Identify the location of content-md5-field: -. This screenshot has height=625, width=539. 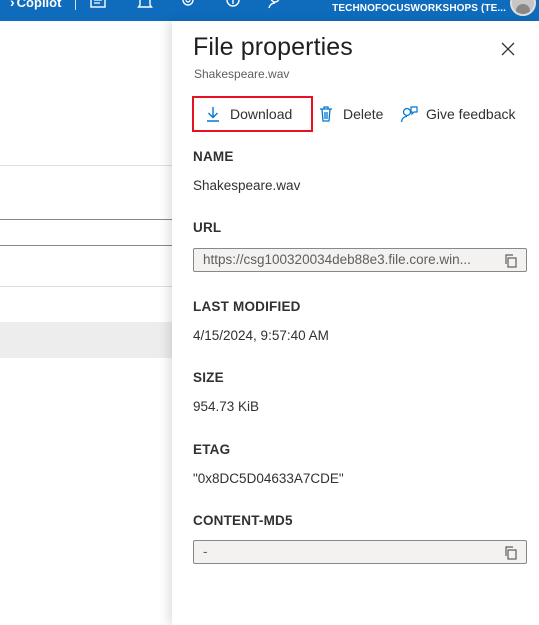
(360, 552).